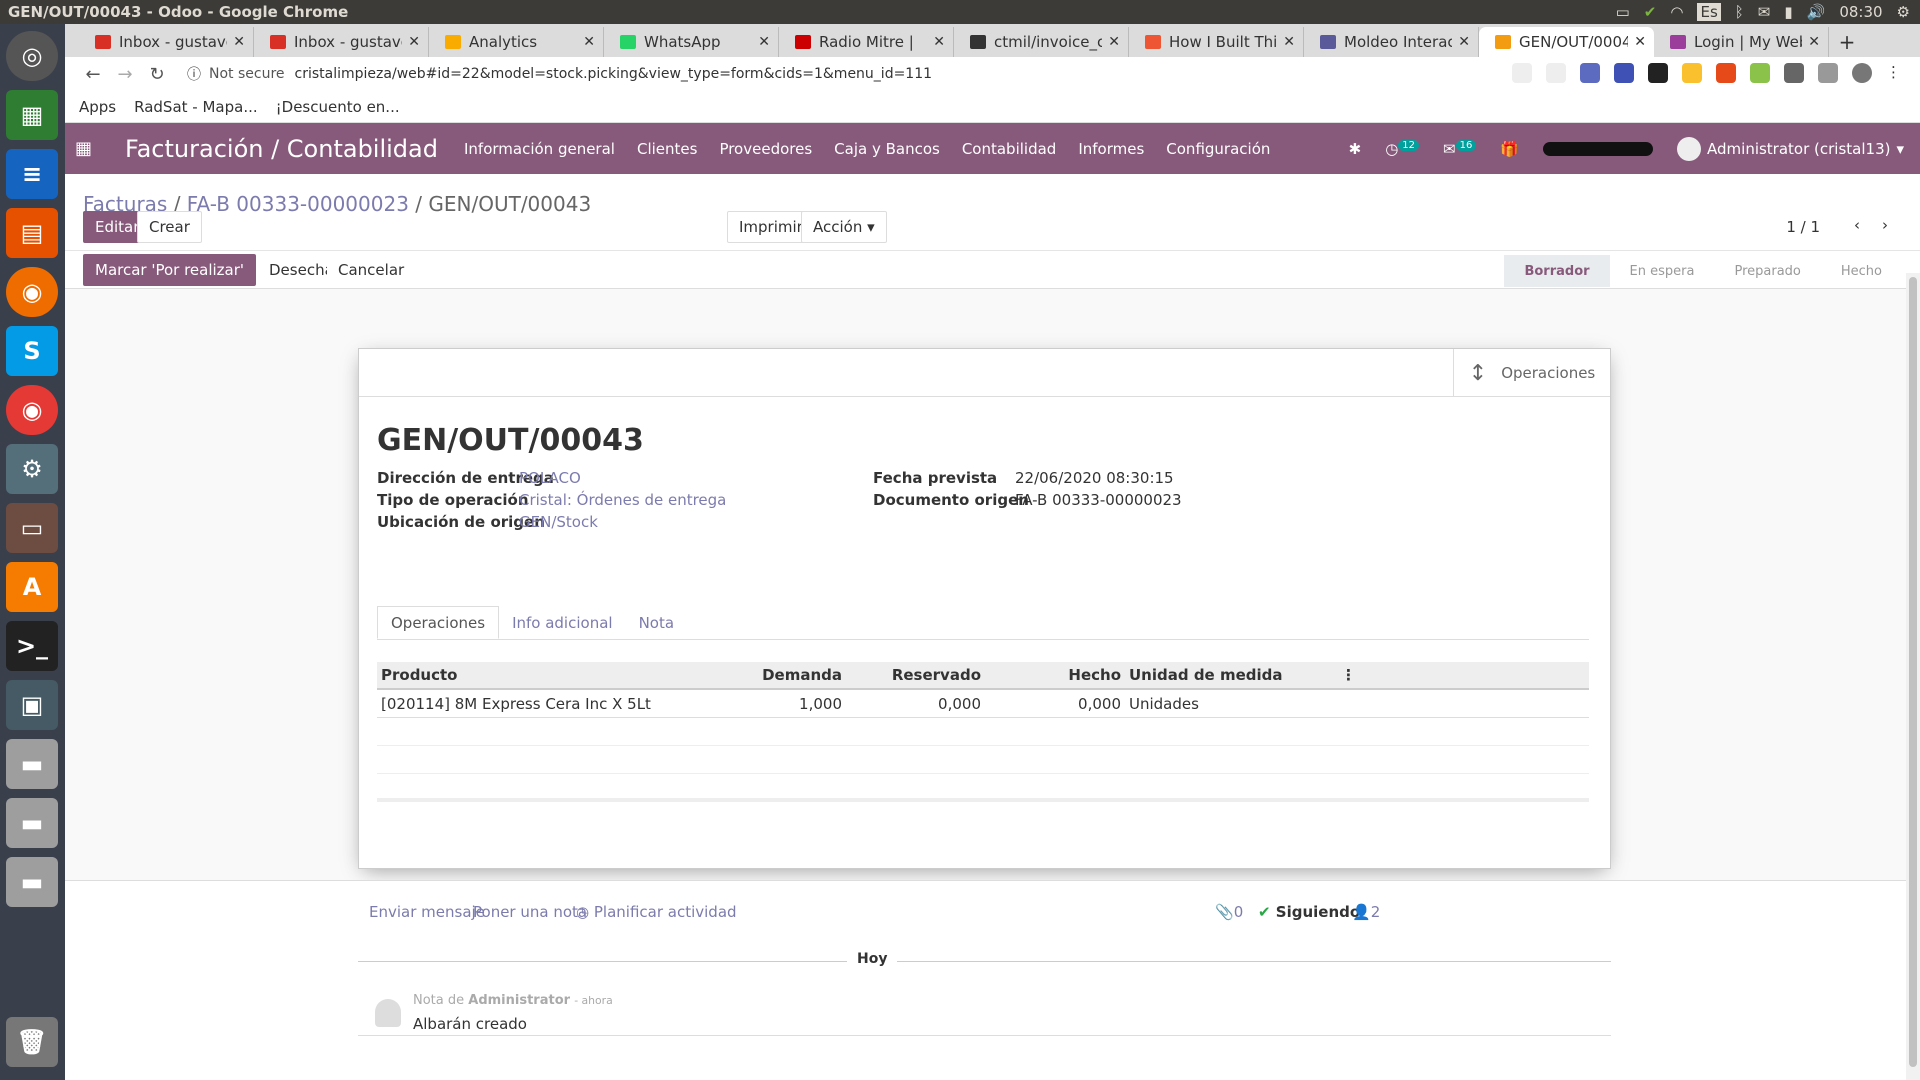 Image resolution: width=1920 pixels, height=1080 pixels. I want to click on keyboard-lang: Es, so click(1709, 12).